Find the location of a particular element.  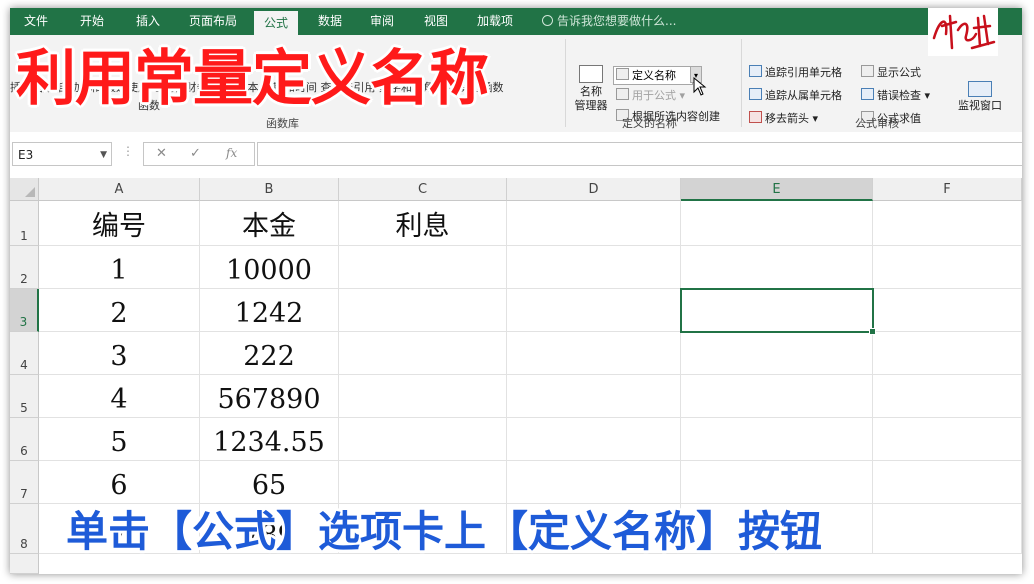

select-all-corner is located at coordinates (24, 189).